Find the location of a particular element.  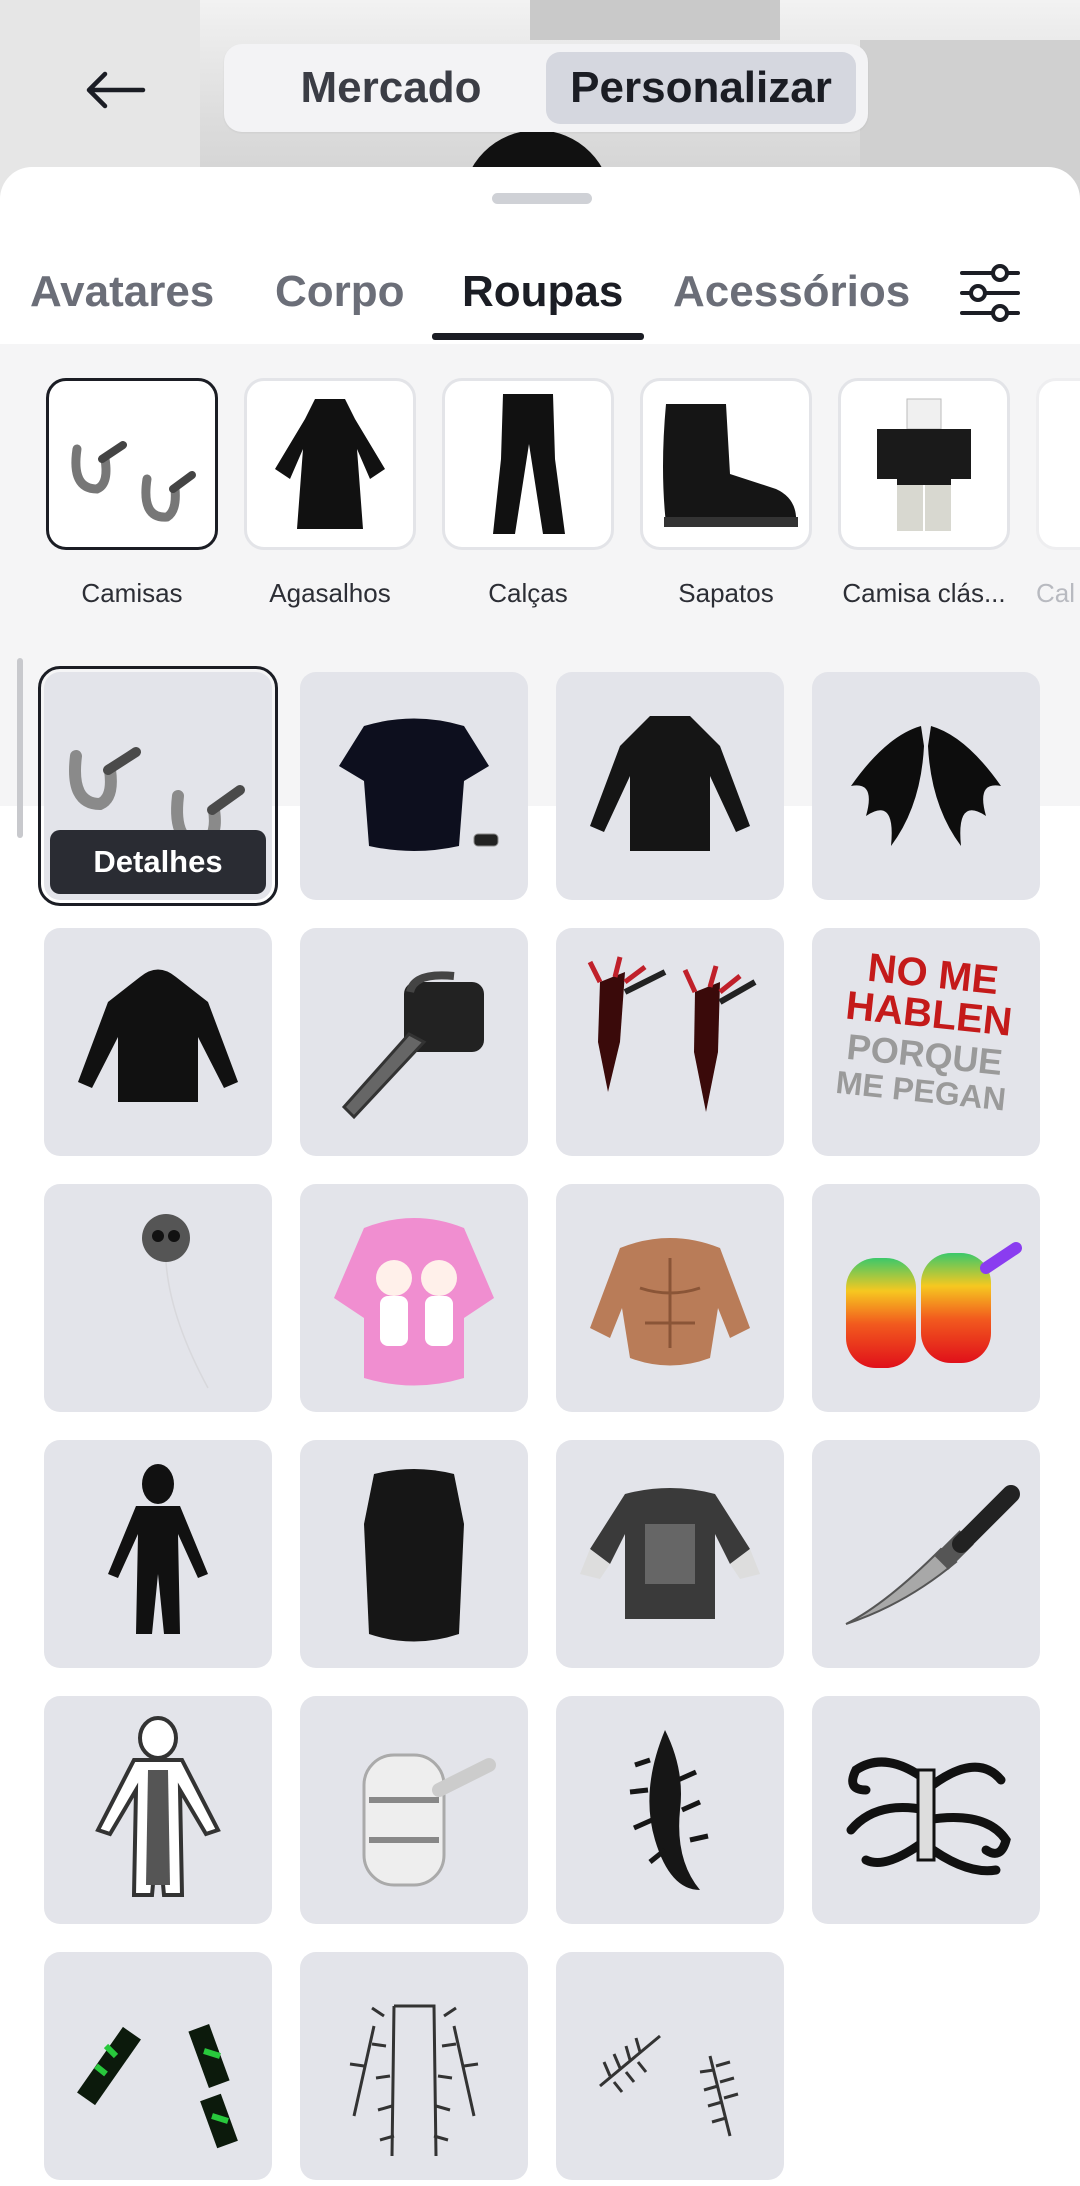

subcategory-sapatos: Sapatos is located at coordinates (726, 493).